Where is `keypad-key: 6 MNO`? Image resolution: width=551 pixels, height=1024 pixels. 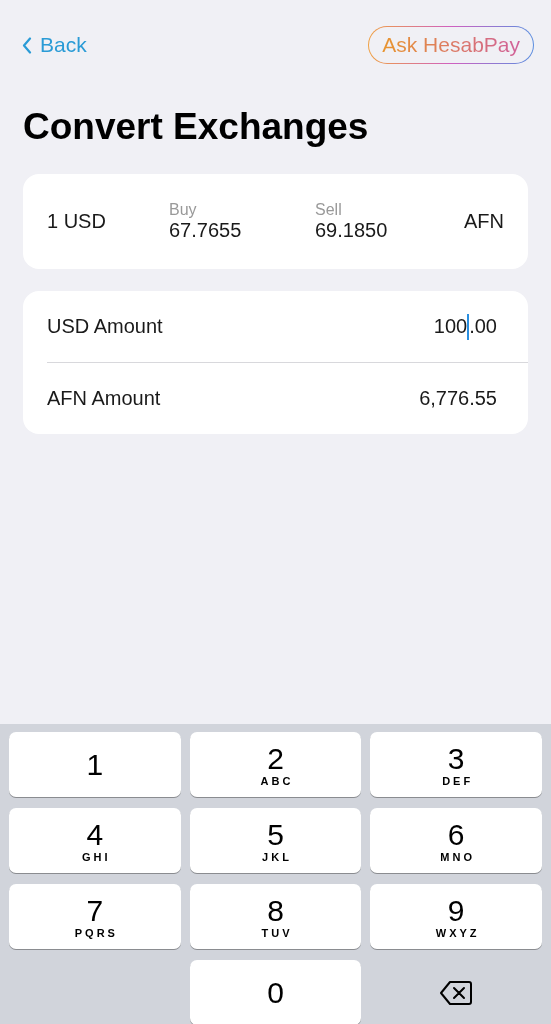
keypad-key: 6 MNO is located at coordinates (456, 840).